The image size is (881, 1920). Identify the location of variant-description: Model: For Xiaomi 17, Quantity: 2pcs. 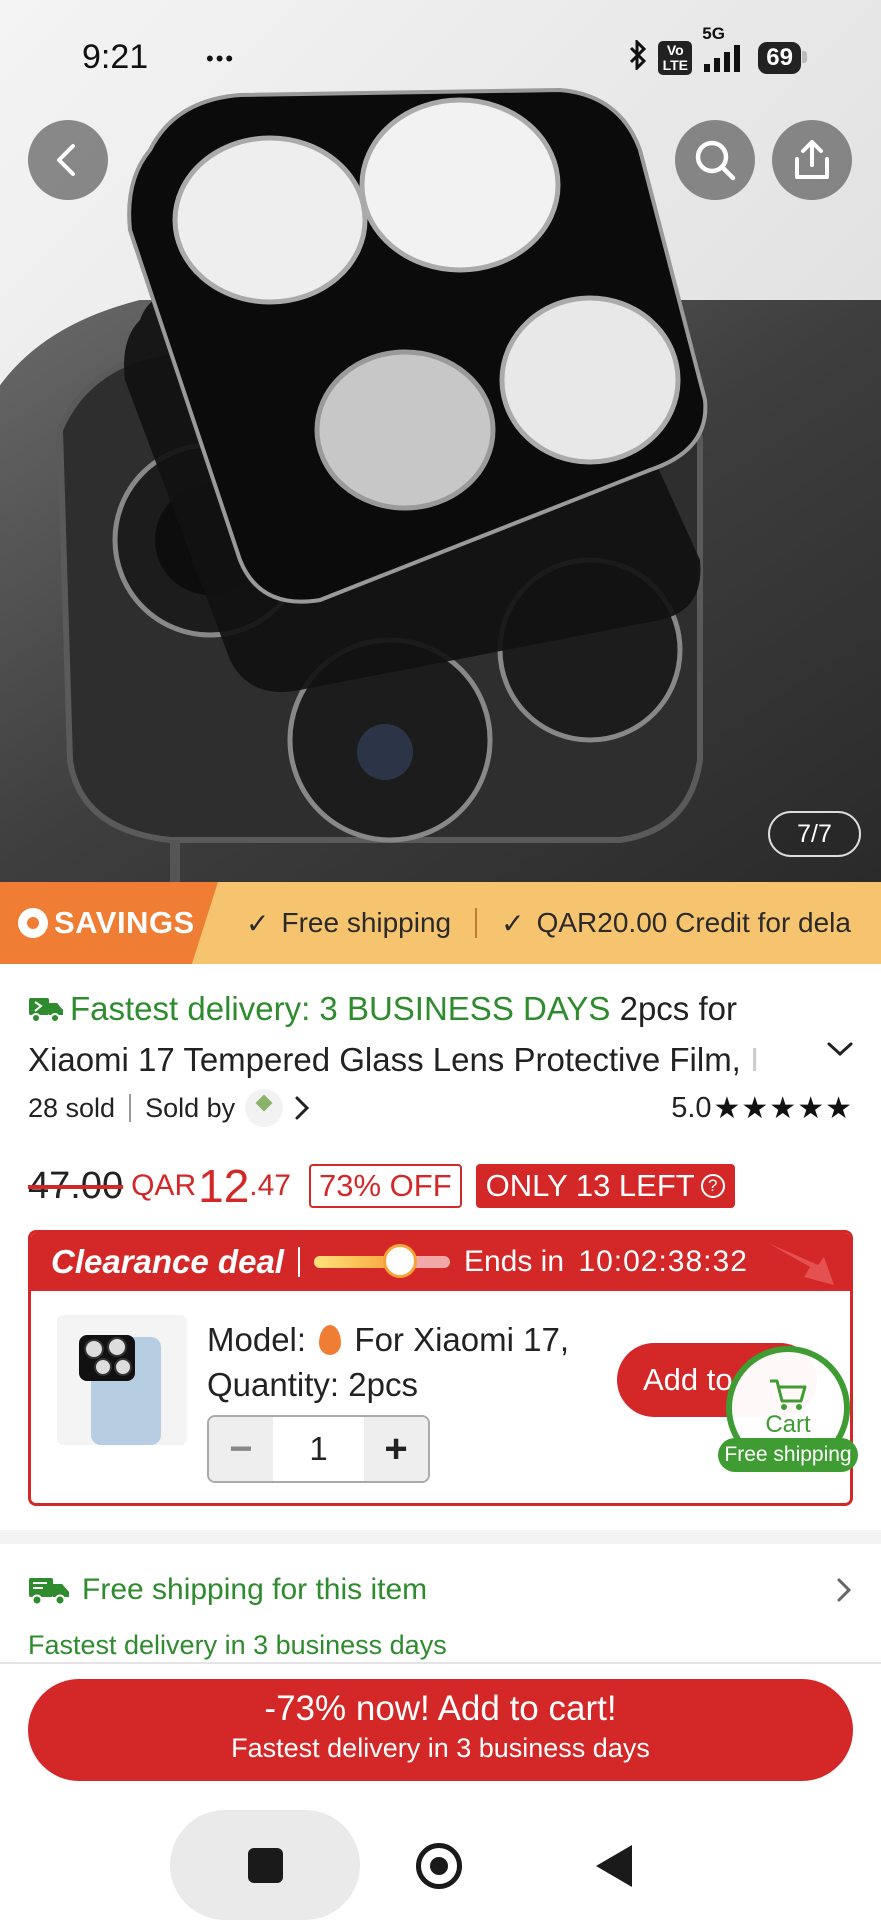
(388, 1362).